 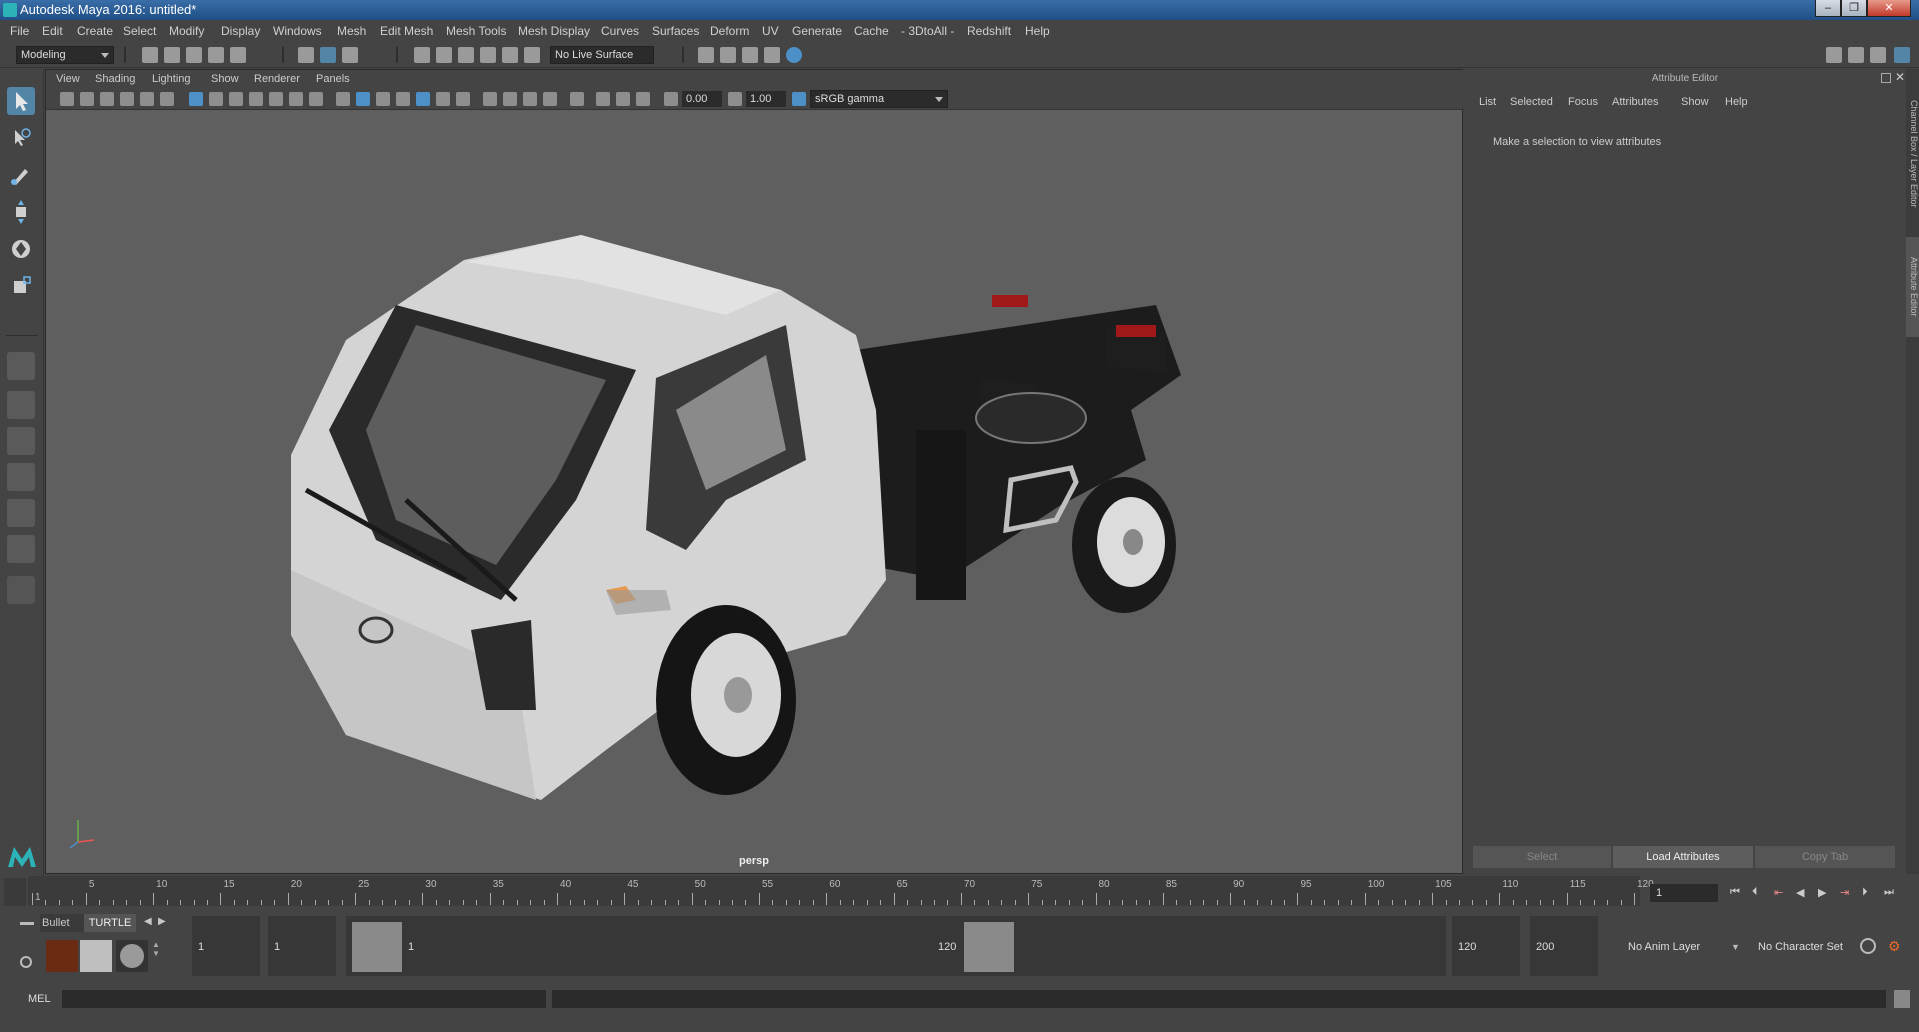 I want to click on turtle-render-icon, so click(x=62, y=956).